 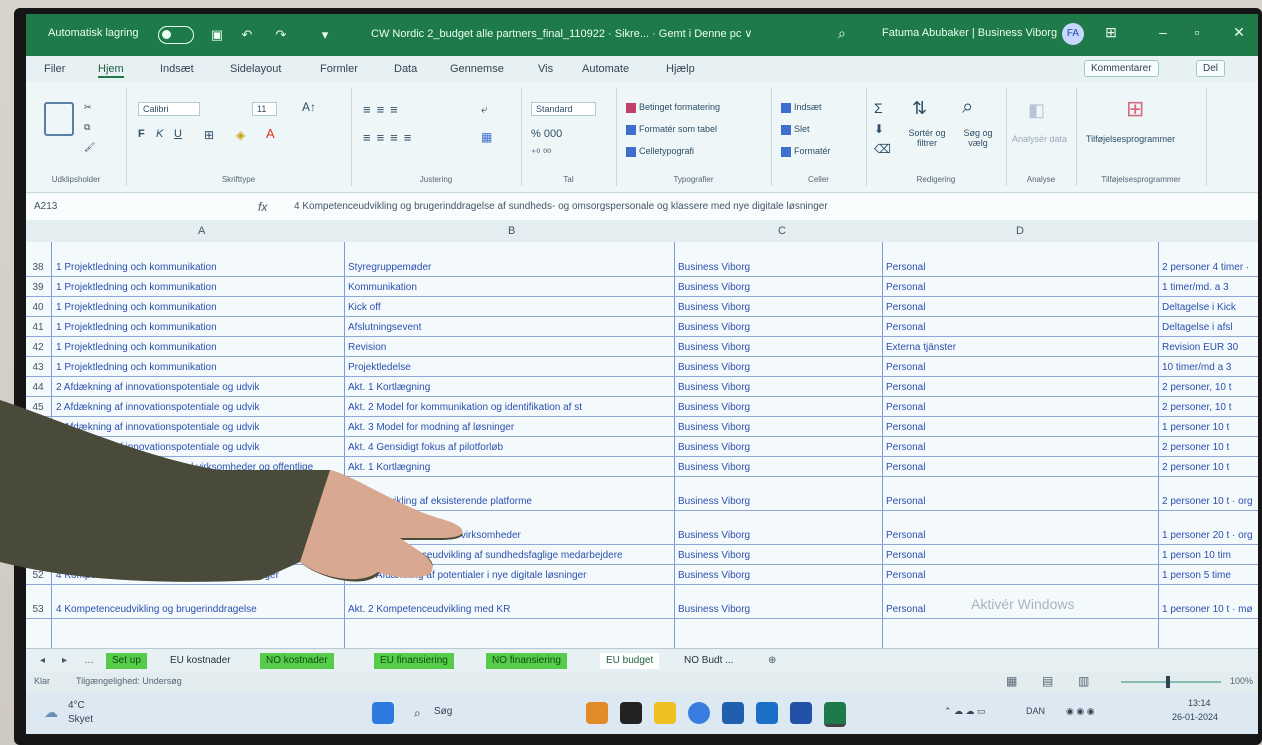 What do you see at coordinates (1199, 703) in the screenshot?
I see `clock-time: 13:14` at bounding box center [1199, 703].